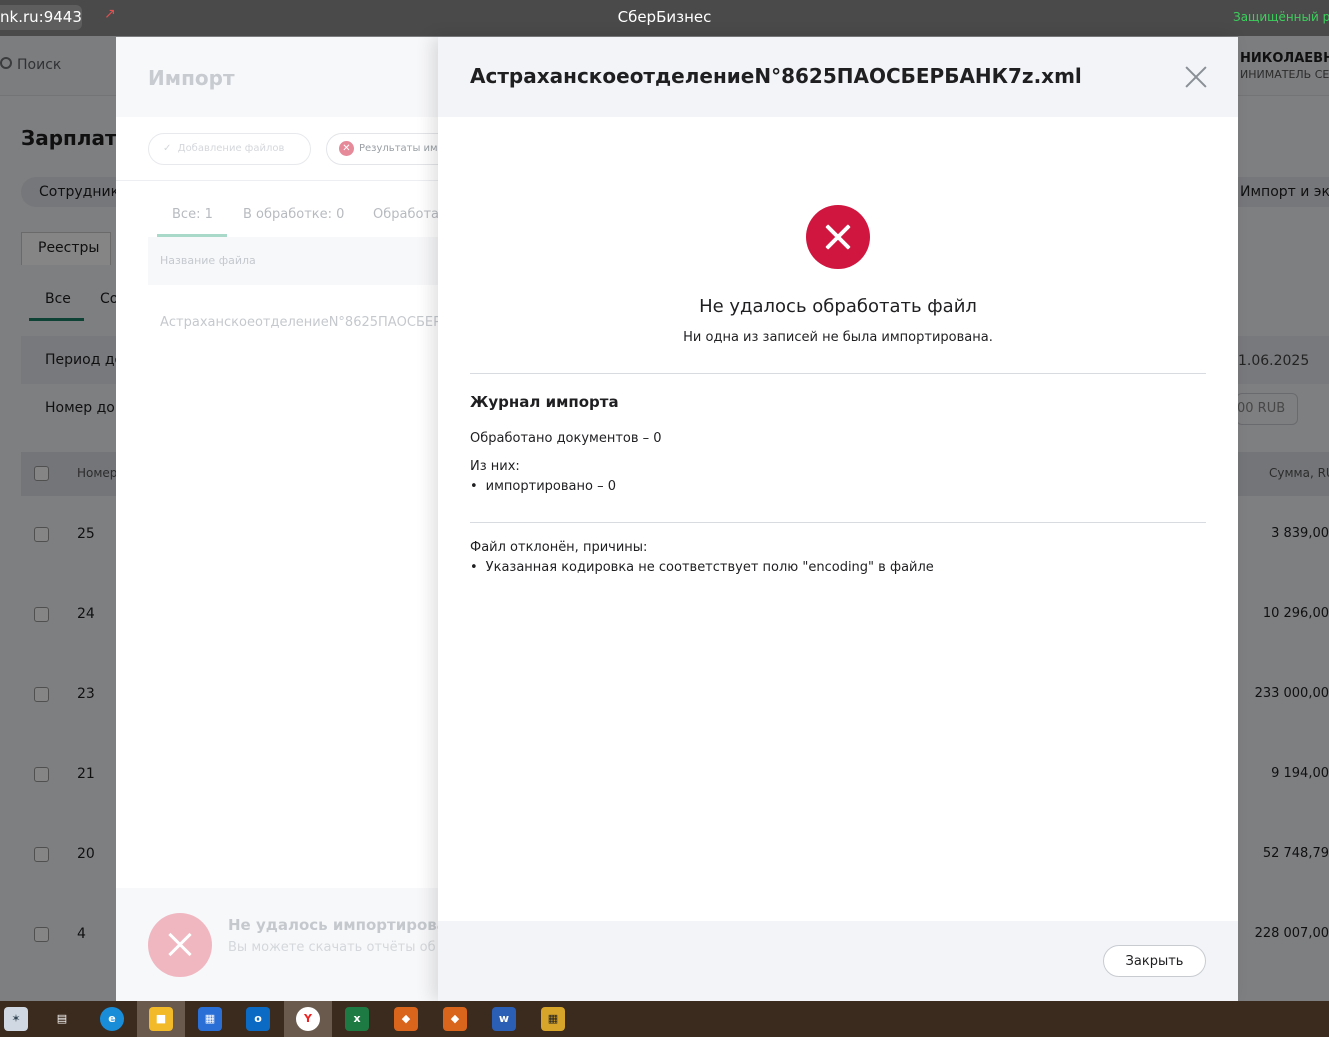 This screenshot has width=1329, height=1037. What do you see at coordinates (161, 1019) in the screenshot?
I see `file-explorer-icon: ■` at bounding box center [161, 1019].